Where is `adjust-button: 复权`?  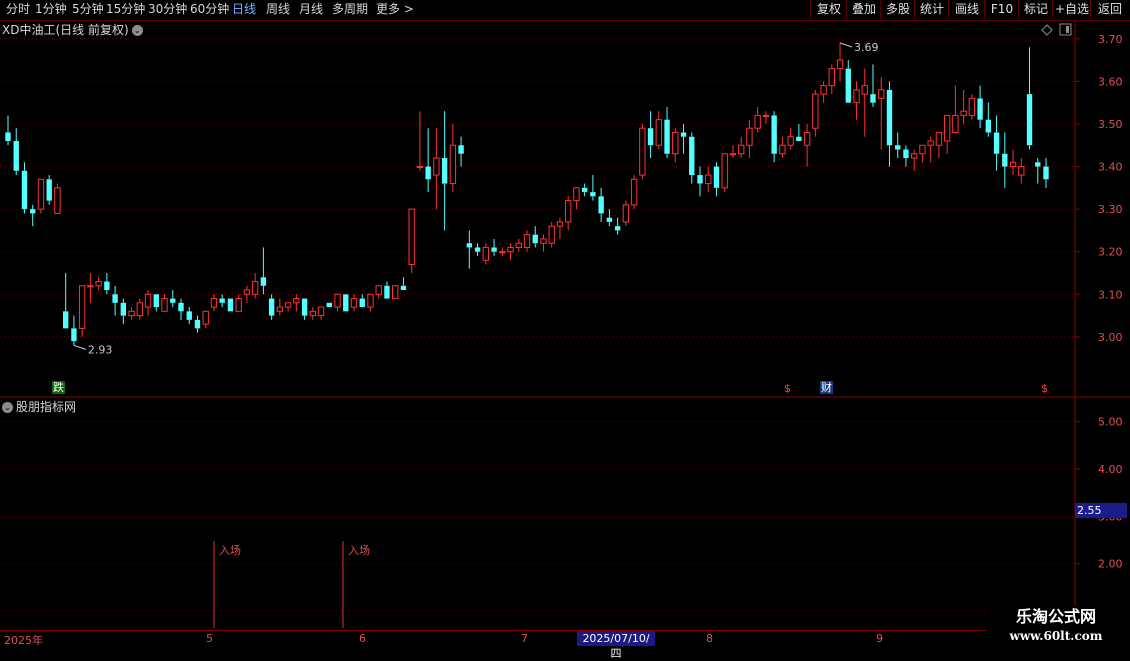
adjust-button: 复权 is located at coordinates (828, 9).